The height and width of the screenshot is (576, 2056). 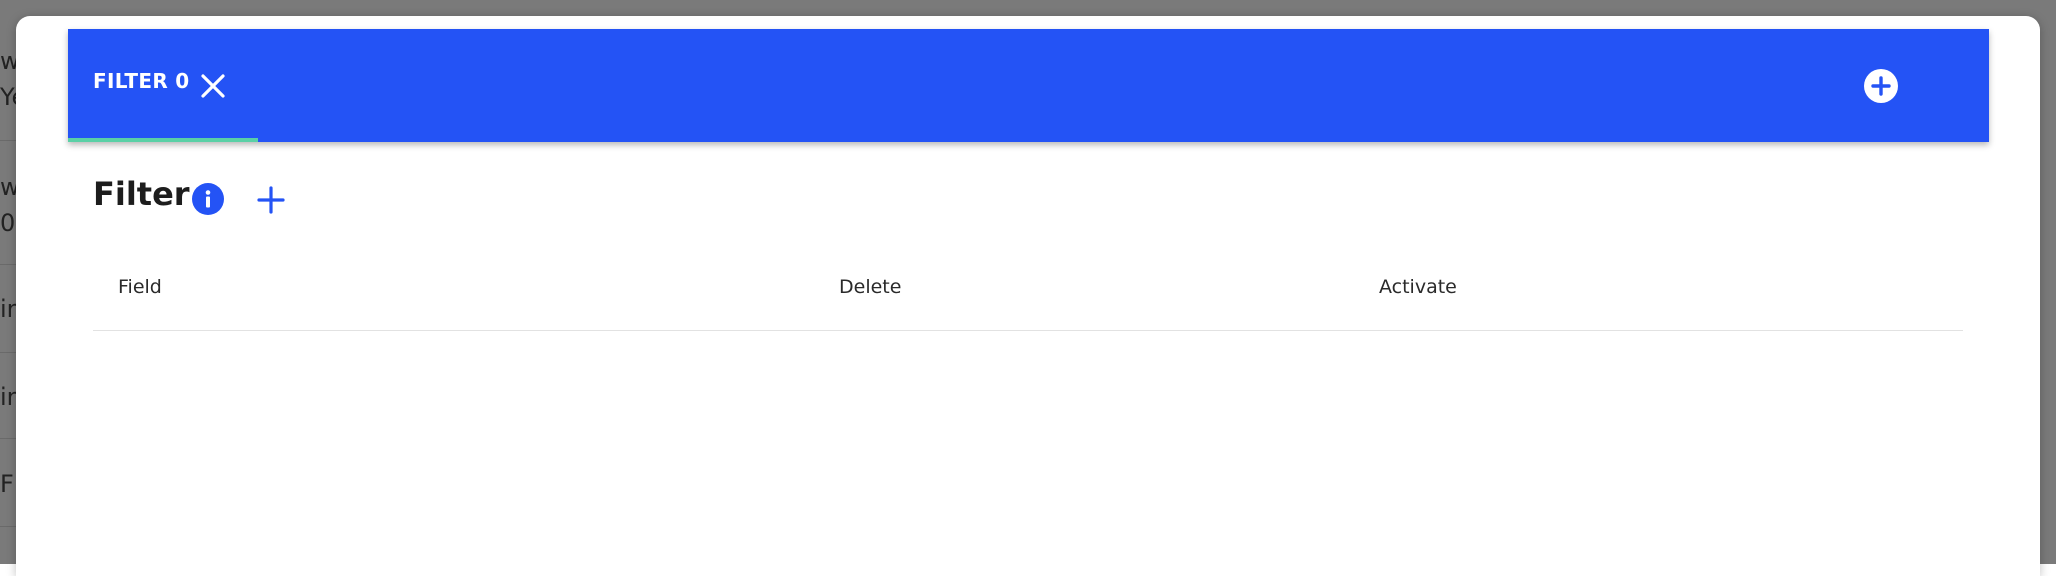 I want to click on add-filter-button, so click(x=271, y=200).